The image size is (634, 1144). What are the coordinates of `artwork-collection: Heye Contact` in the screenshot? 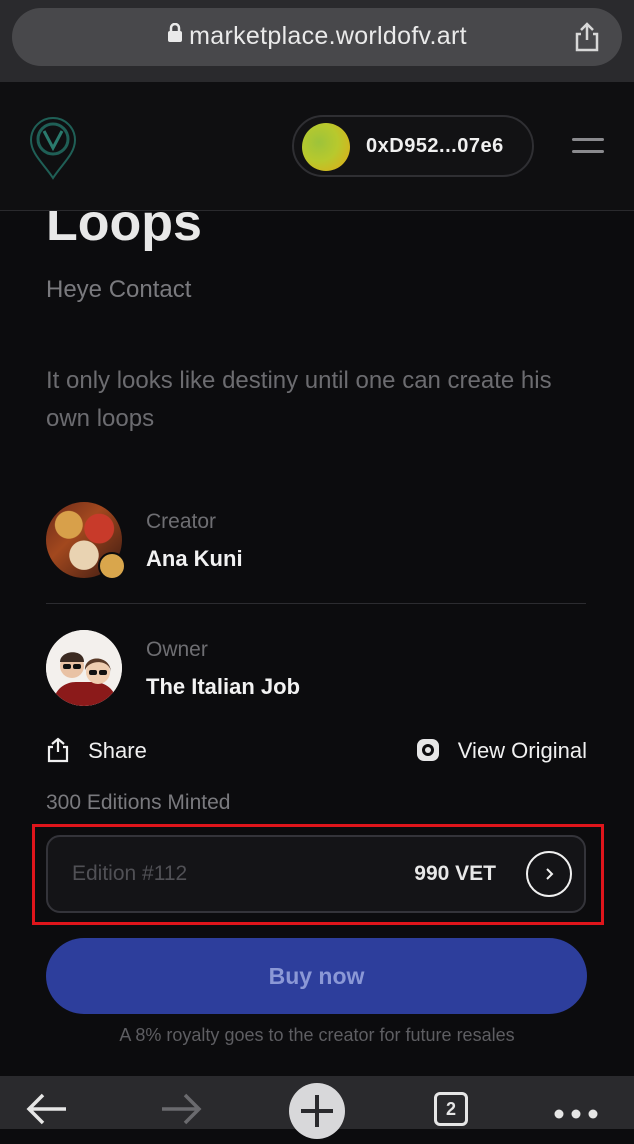 It's located at (119, 289).